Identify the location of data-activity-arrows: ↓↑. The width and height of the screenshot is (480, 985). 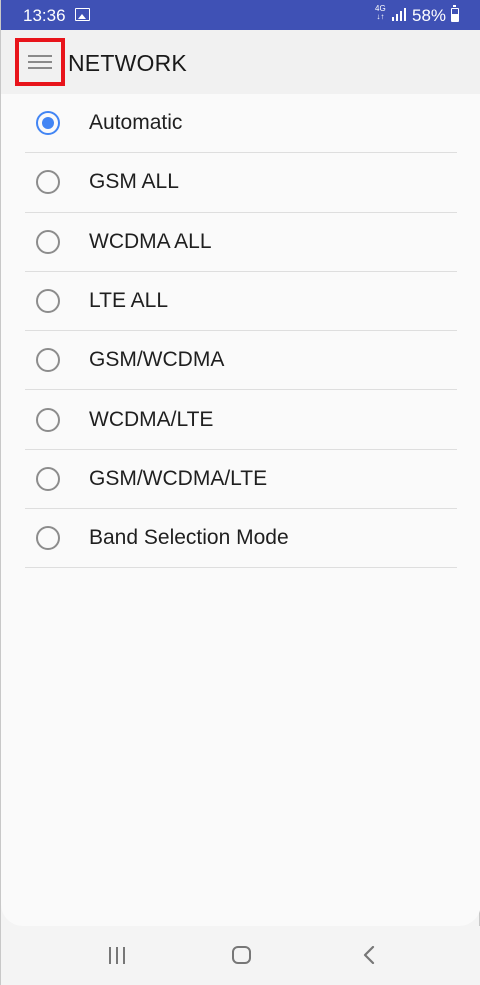
(380, 16).